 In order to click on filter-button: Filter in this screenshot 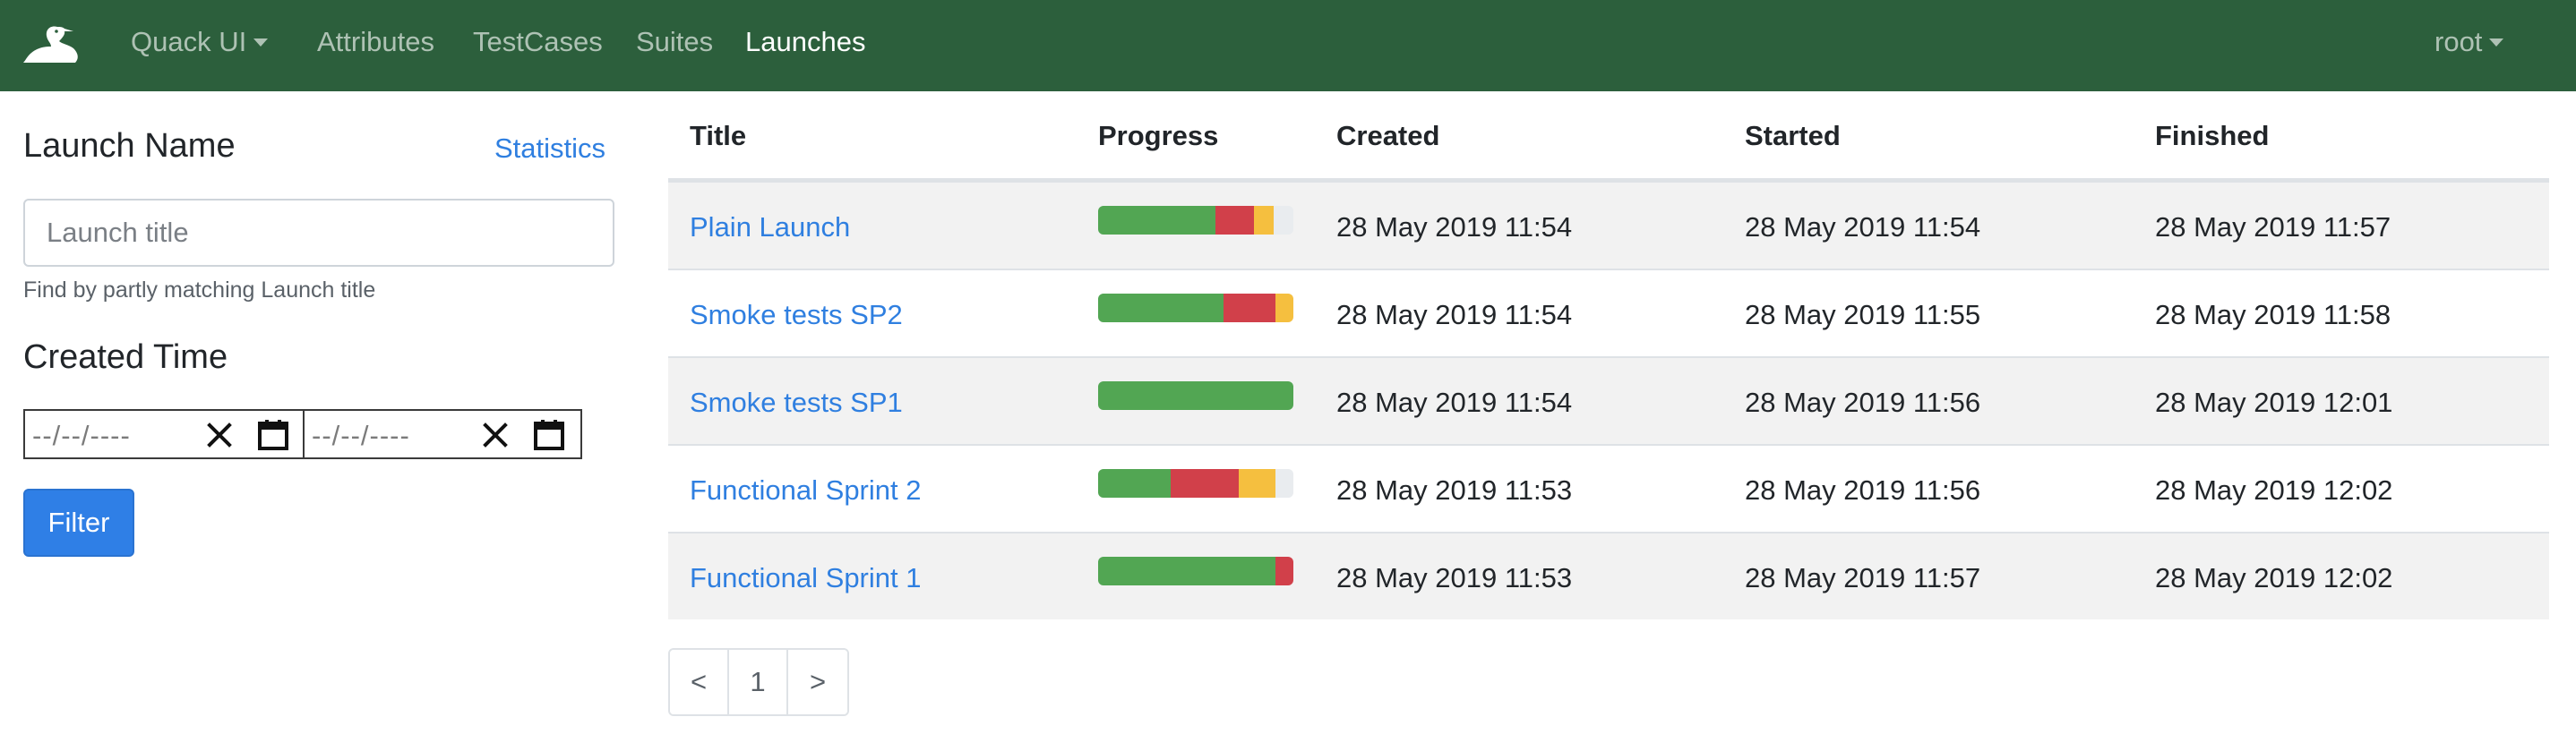, I will do `click(78, 523)`.